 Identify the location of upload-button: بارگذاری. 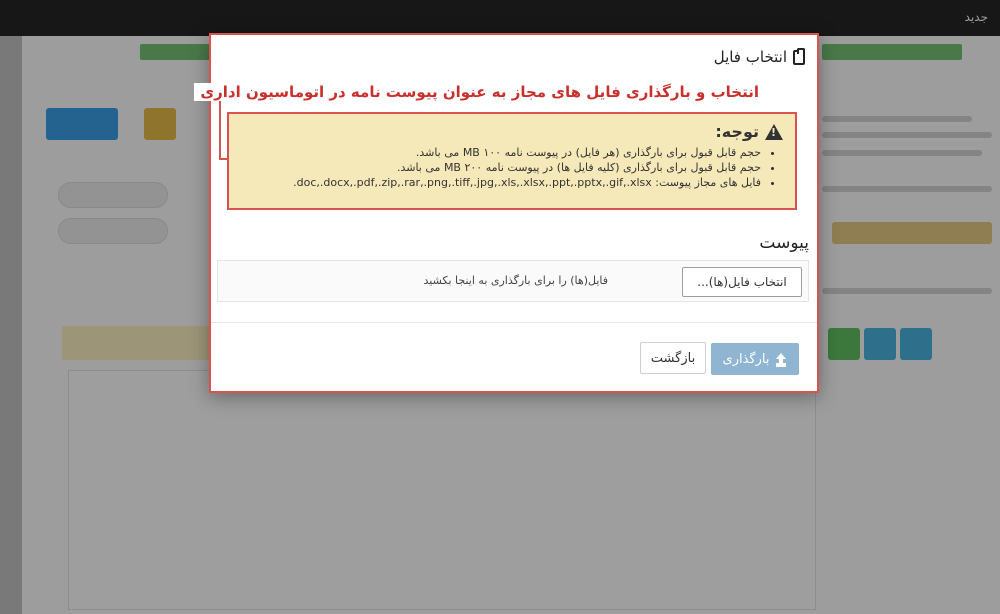
(755, 359).